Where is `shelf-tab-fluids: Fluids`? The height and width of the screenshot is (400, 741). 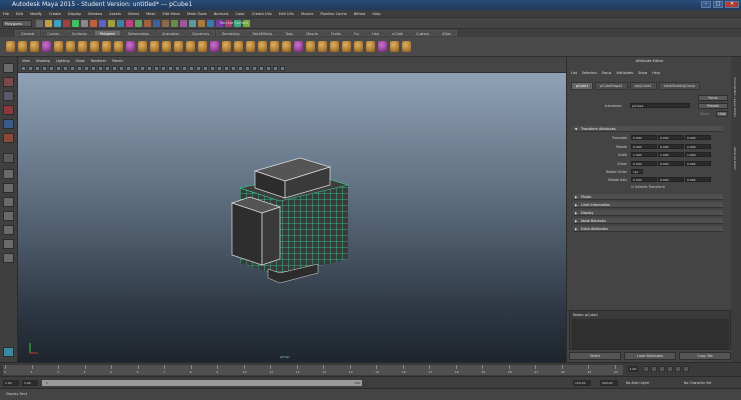
shelf-tab-fluids: Fluids is located at coordinates (335, 33).